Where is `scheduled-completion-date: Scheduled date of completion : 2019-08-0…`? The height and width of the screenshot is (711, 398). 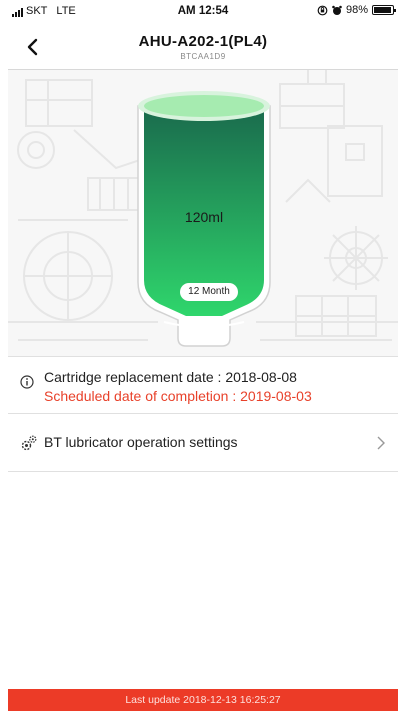
scheduled-completion-date: Scheduled date of completion : 2019-08-0… is located at coordinates (178, 396).